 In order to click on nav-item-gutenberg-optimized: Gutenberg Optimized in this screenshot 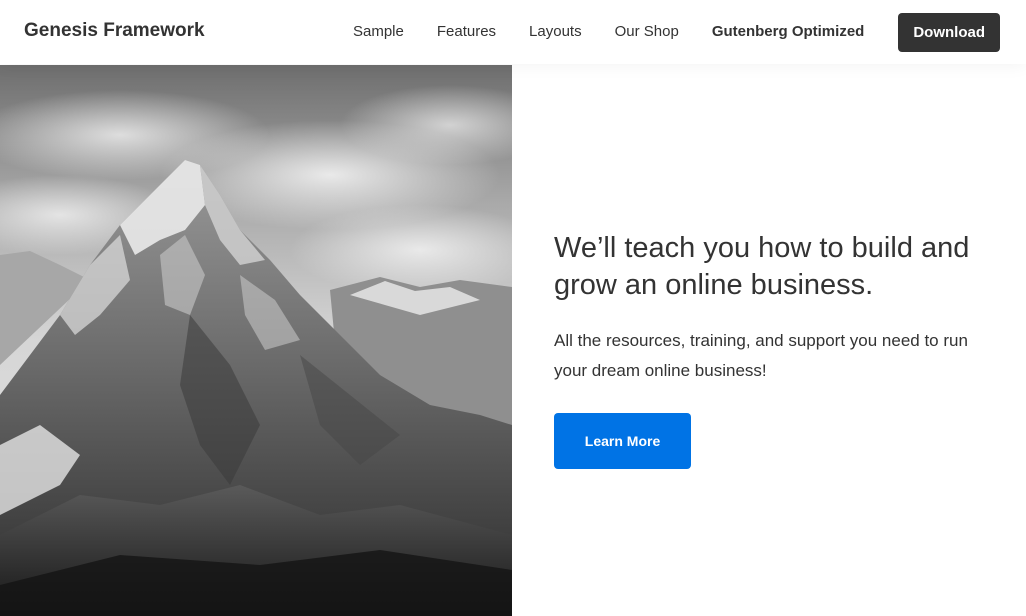, I will do `click(788, 32)`.